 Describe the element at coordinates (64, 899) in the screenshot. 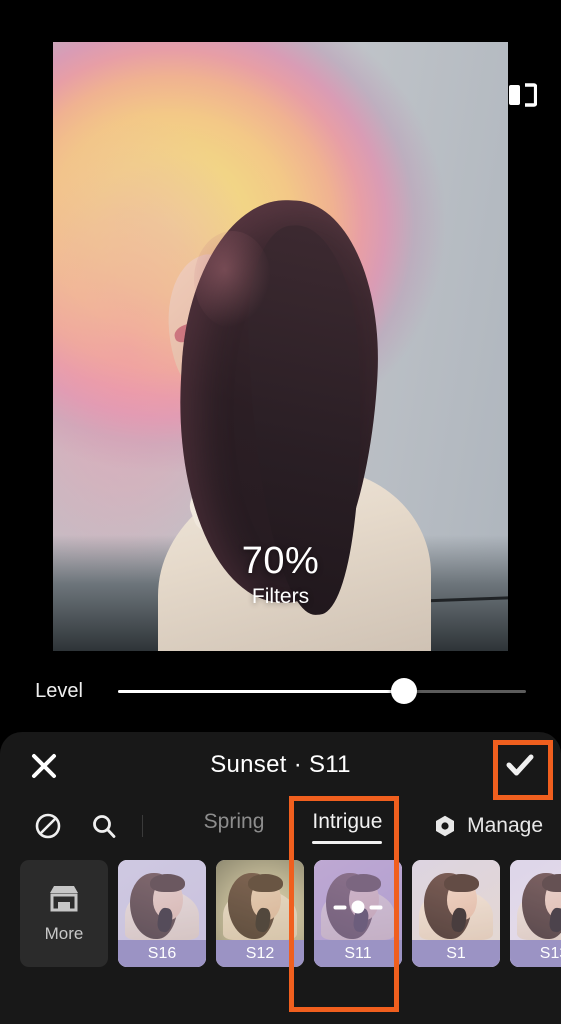

I see `store-icon` at that location.